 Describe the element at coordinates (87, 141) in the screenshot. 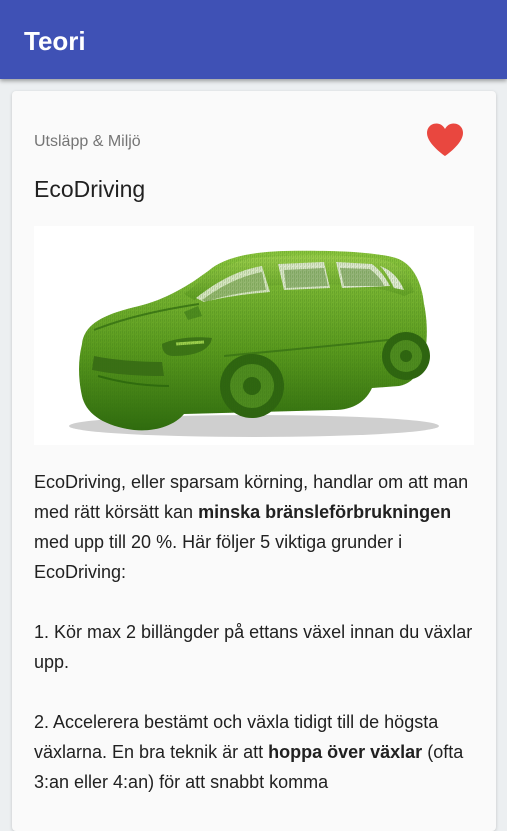

I see `article-category: Utsläpp & Miljö` at that location.